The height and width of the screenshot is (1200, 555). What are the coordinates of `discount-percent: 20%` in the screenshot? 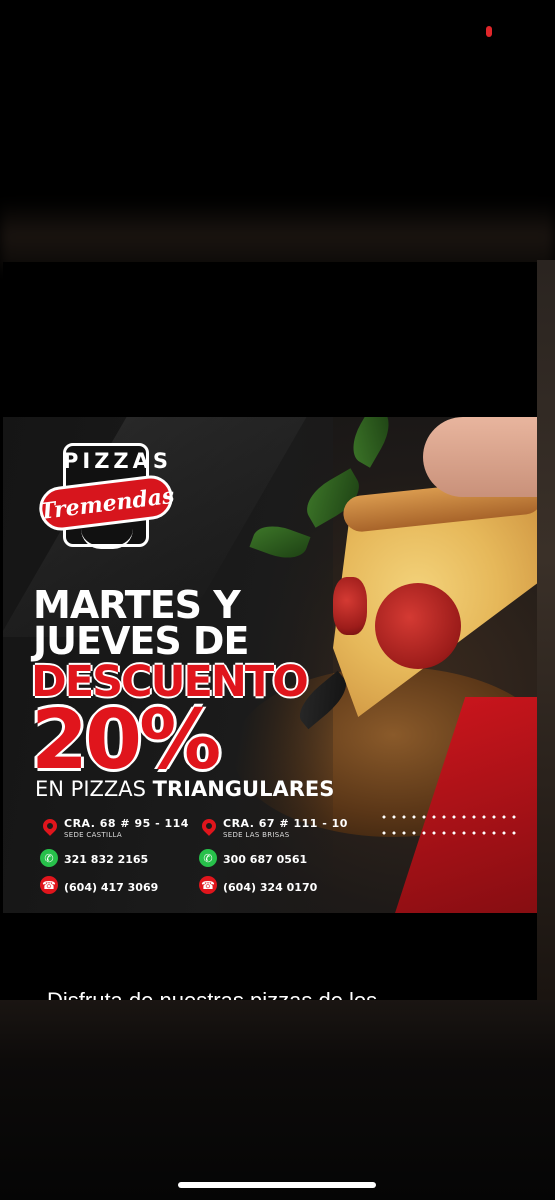 It's located at (126, 740).